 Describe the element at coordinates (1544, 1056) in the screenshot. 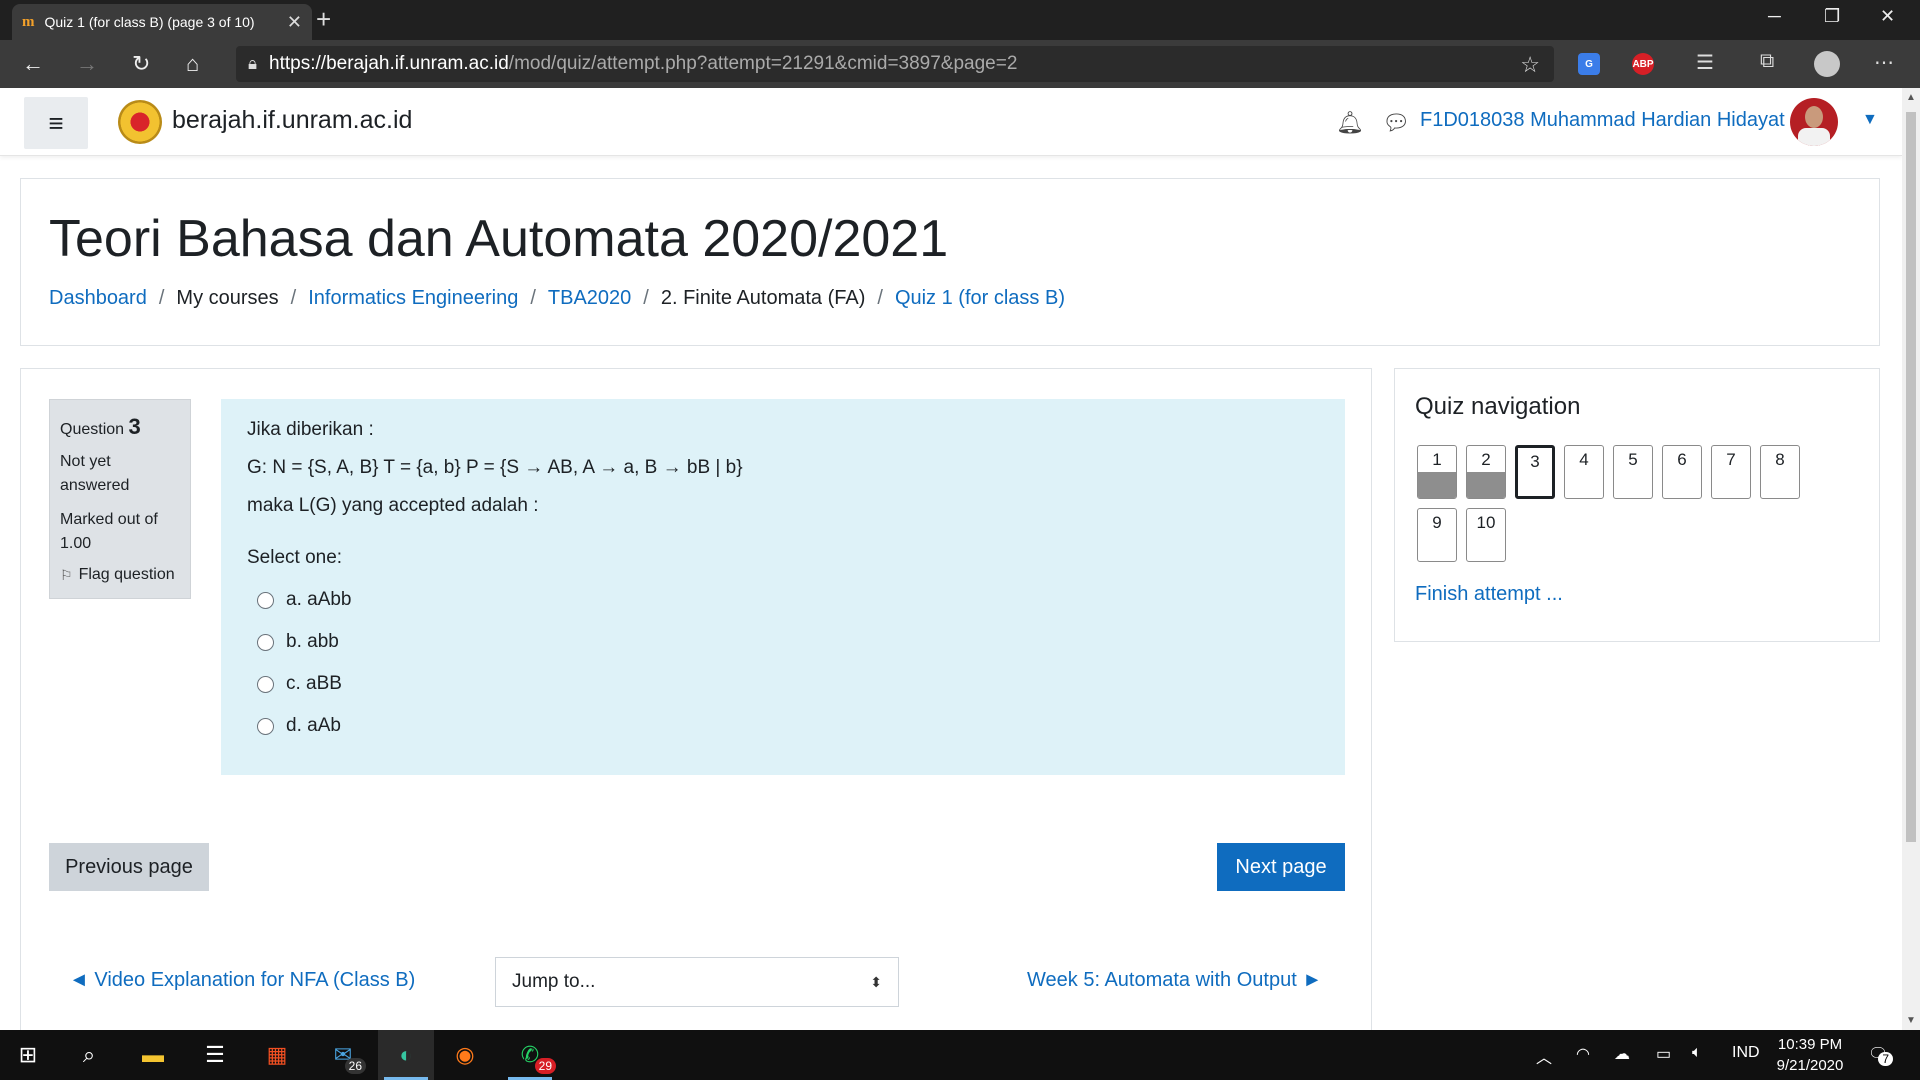

I see `tray-chevron-icon: ︿` at that location.